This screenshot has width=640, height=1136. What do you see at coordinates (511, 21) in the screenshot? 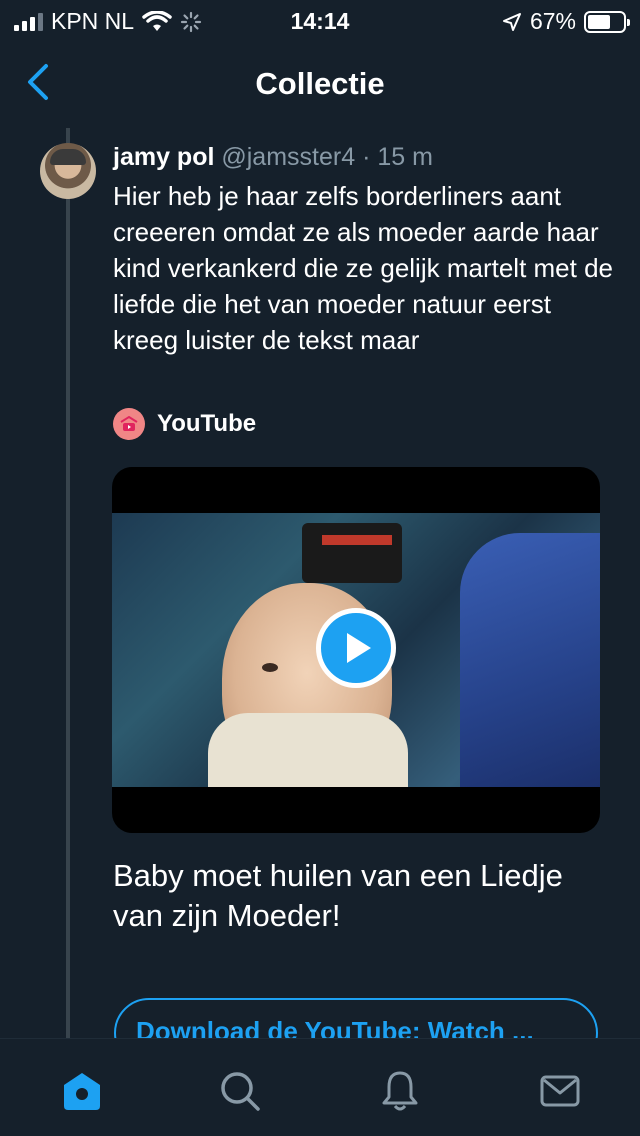
I see `location-arrow-icon` at bounding box center [511, 21].